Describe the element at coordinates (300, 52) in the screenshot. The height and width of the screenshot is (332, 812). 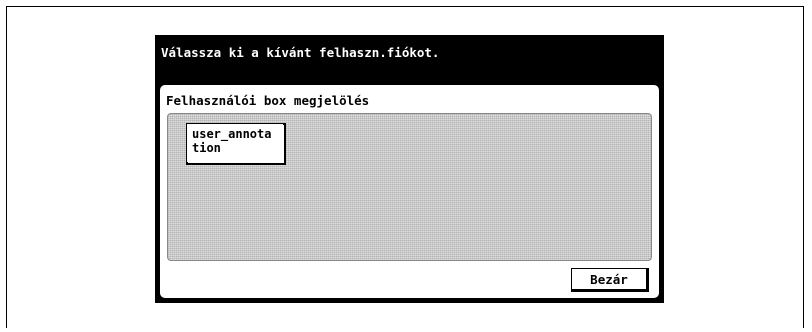
I see `message-bar: Válassza ki a kívánt felhaszn.fiókot.` at that location.